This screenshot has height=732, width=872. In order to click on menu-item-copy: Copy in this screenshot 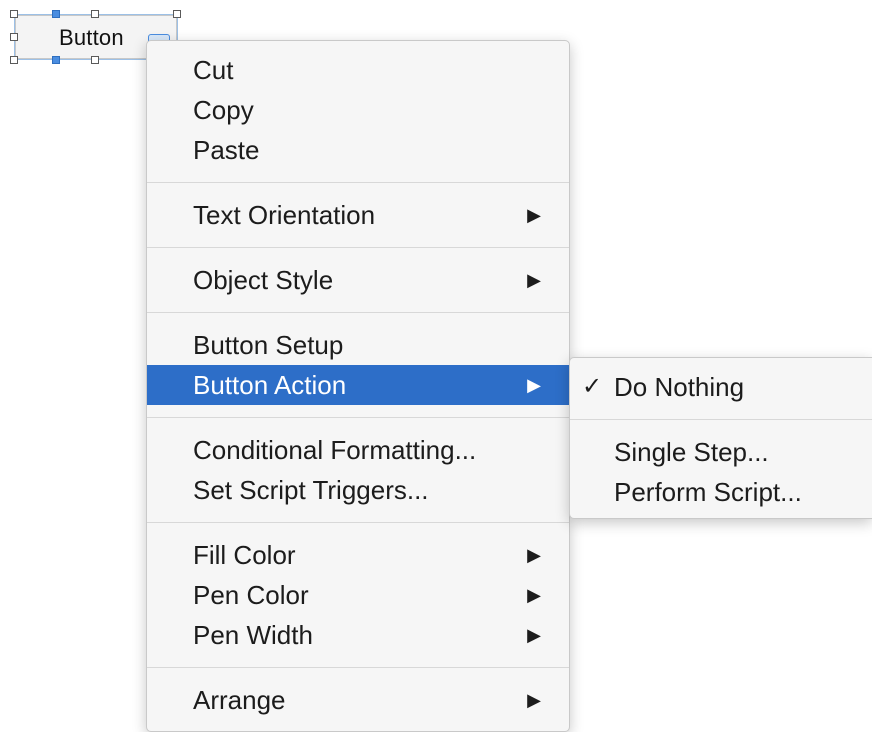, I will do `click(358, 110)`.